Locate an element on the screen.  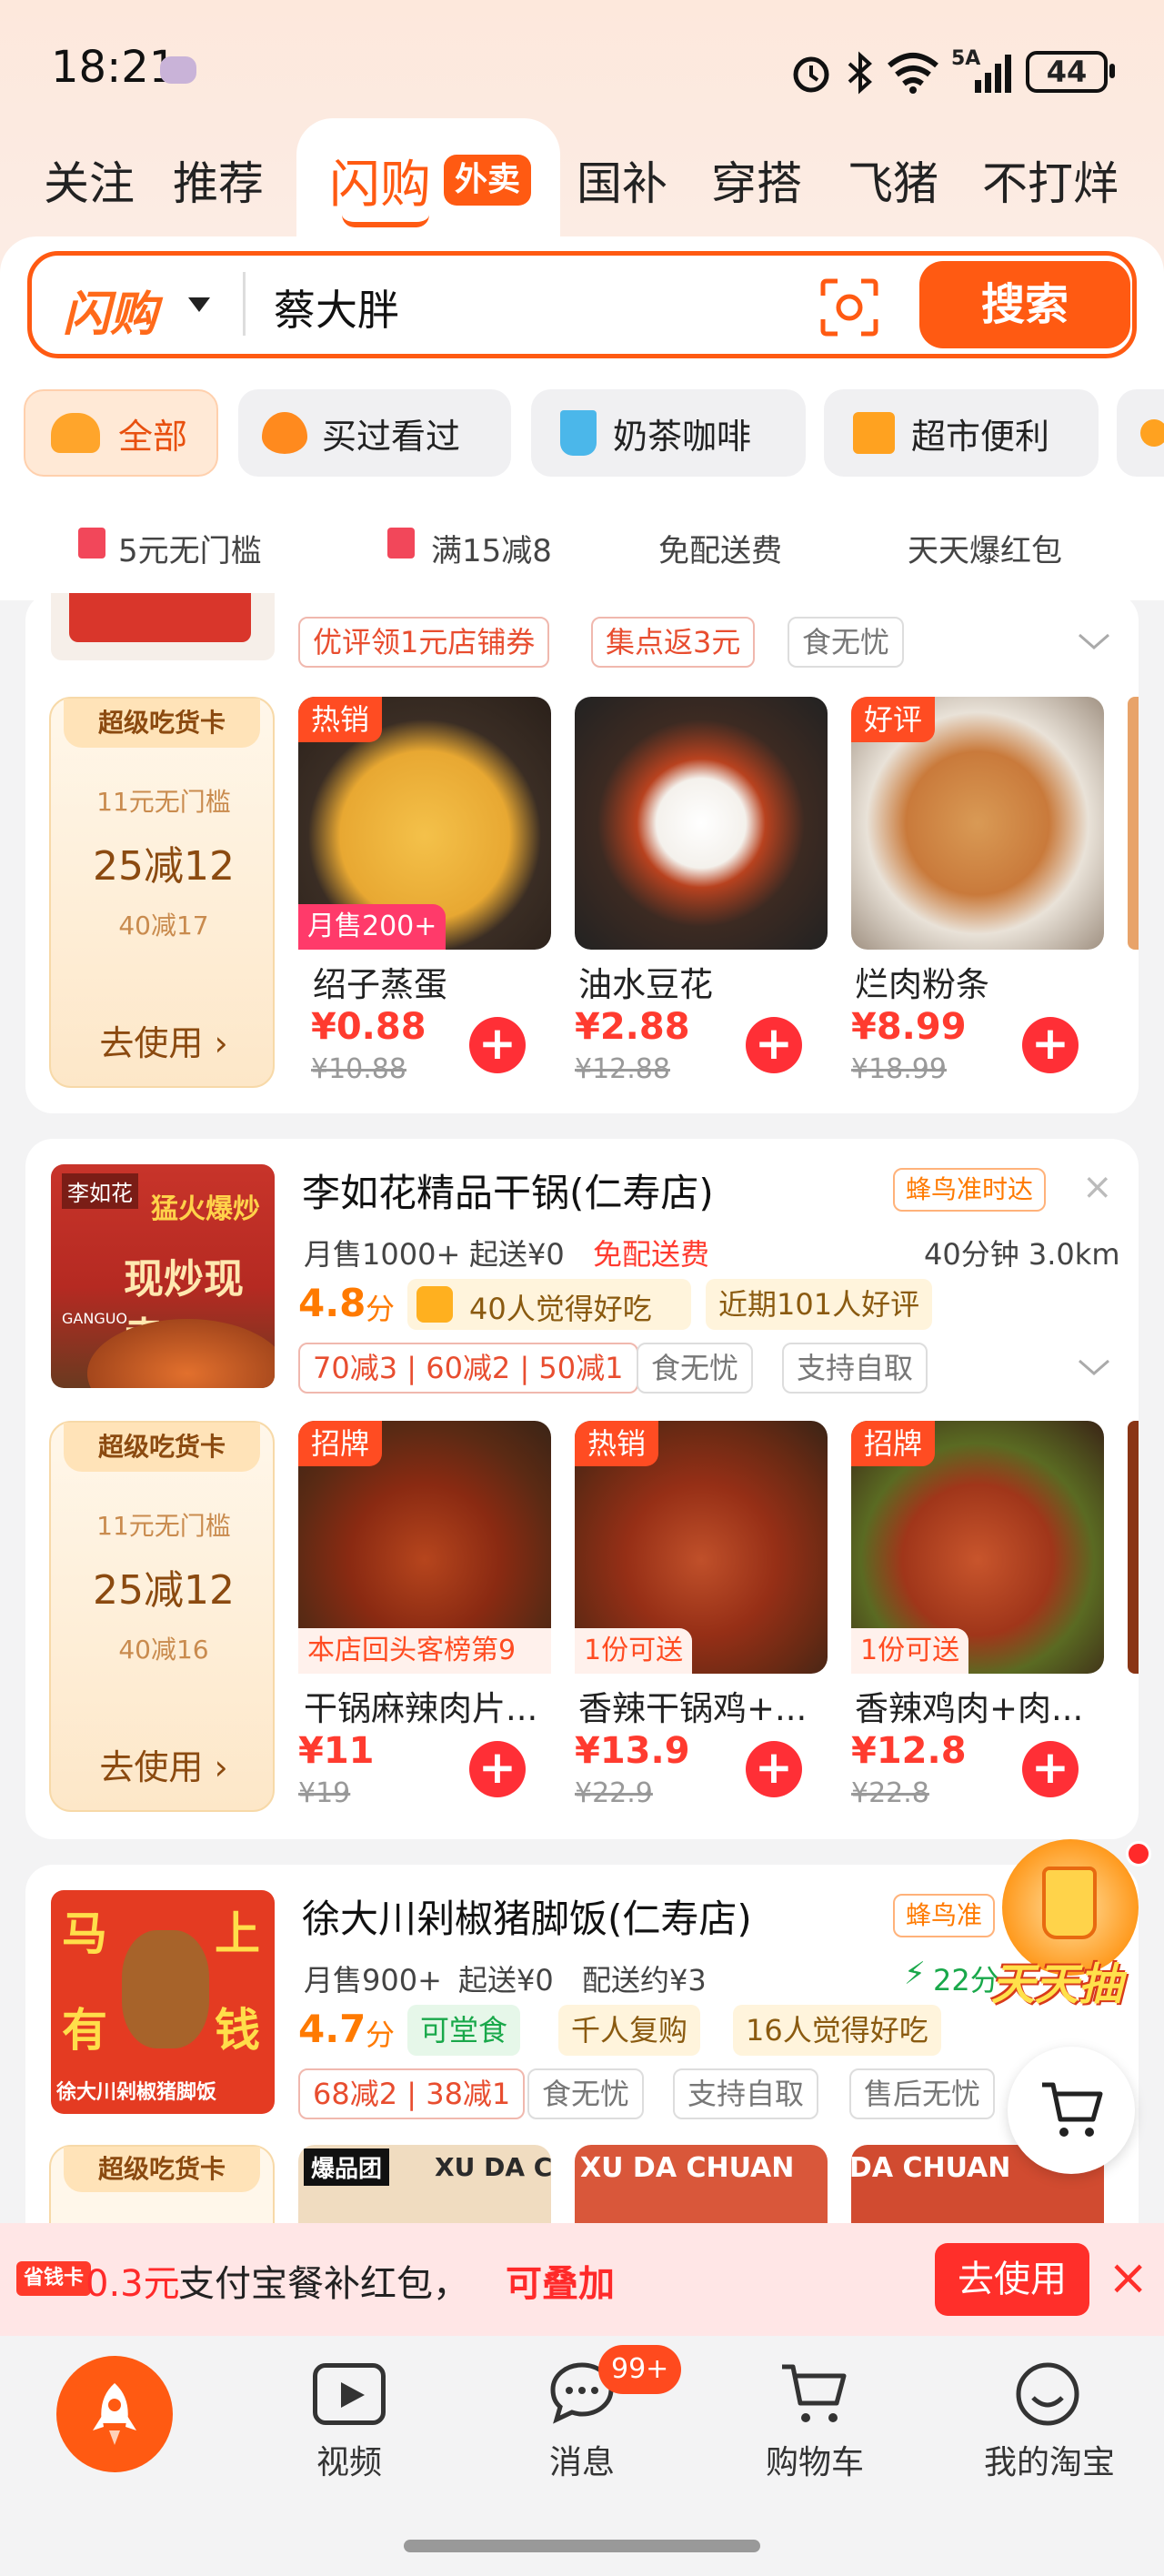
lottery-float: 天天抽 is located at coordinates (1071, 1925).